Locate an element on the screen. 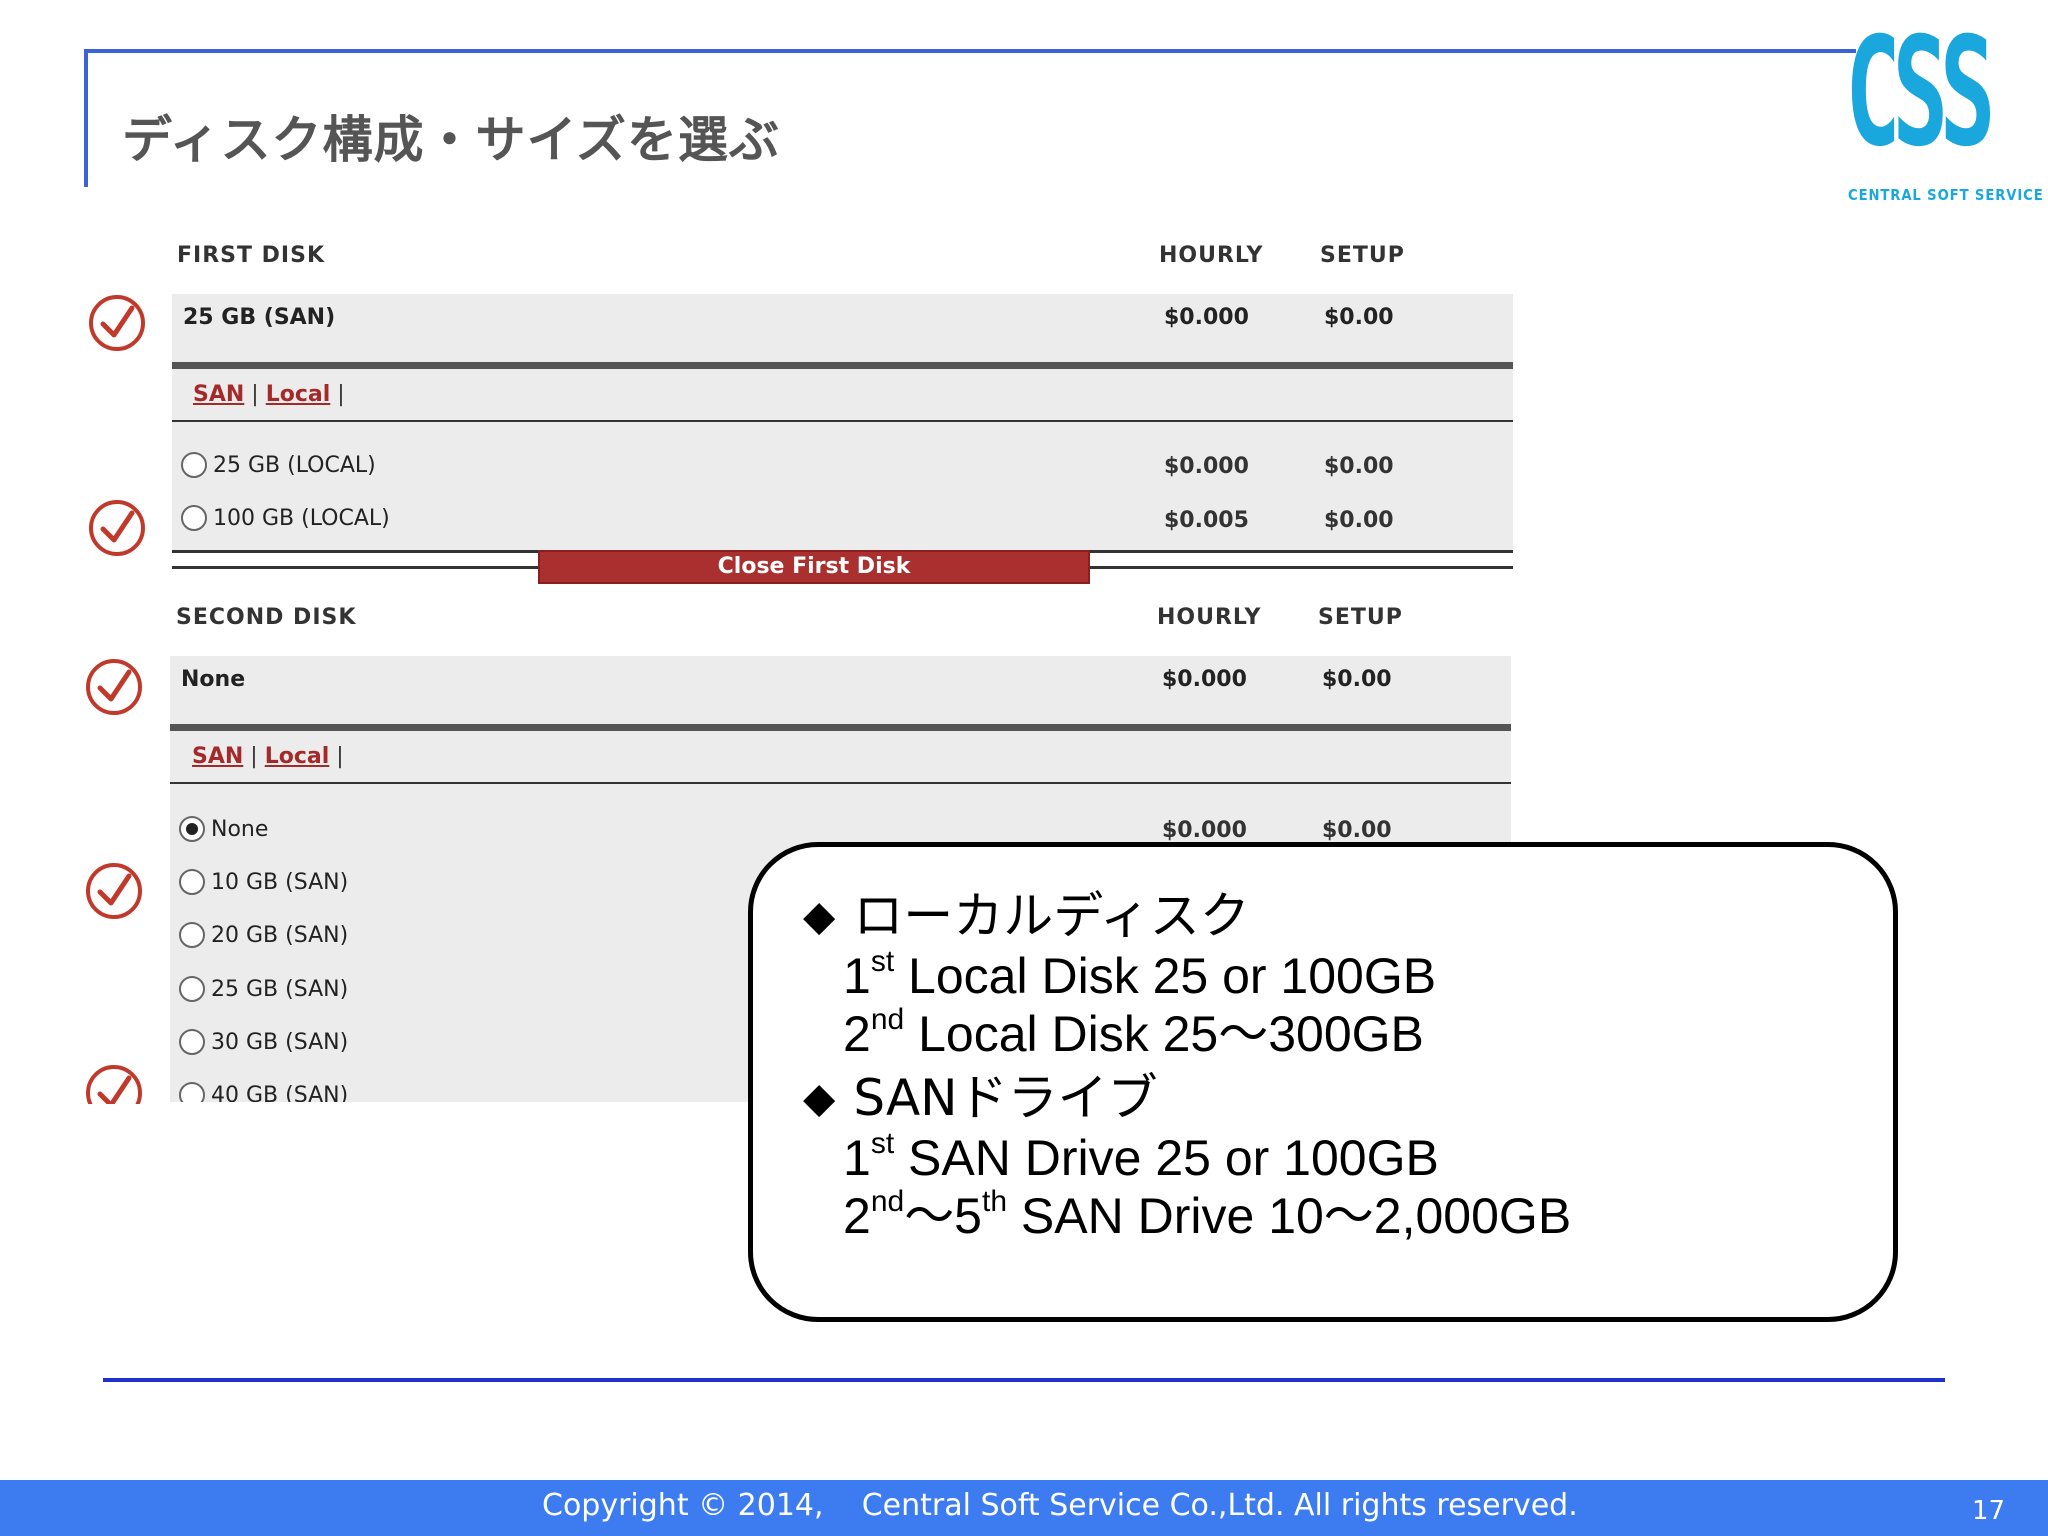  first-disk-hourly-header: HOURLY is located at coordinates (1211, 255).